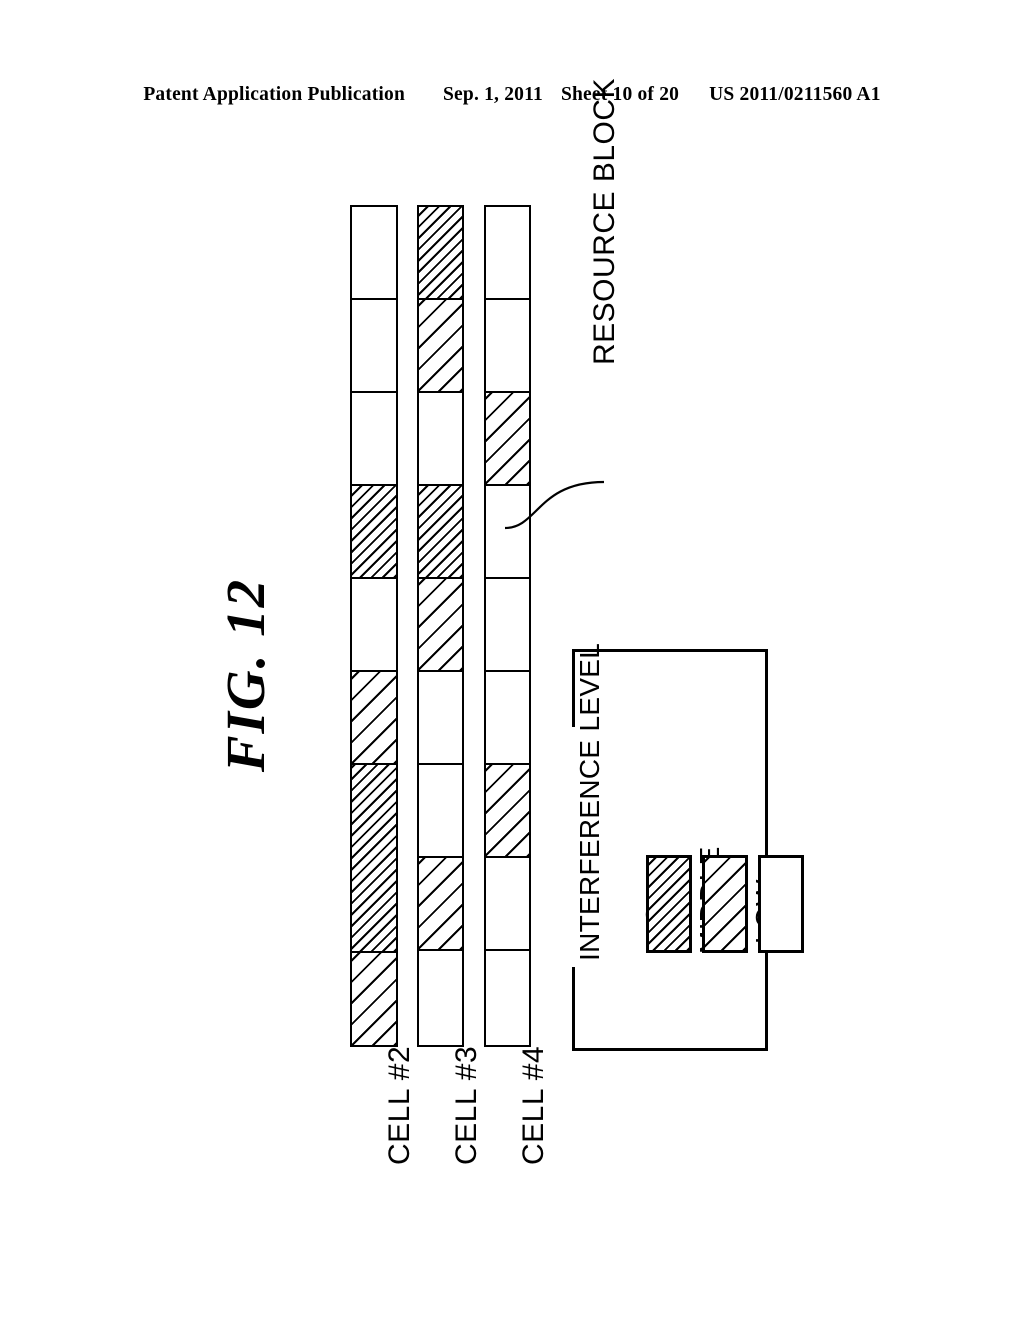  What do you see at coordinates (670, 1049) in the screenshot?
I see `legend-border-bottom` at bounding box center [670, 1049].